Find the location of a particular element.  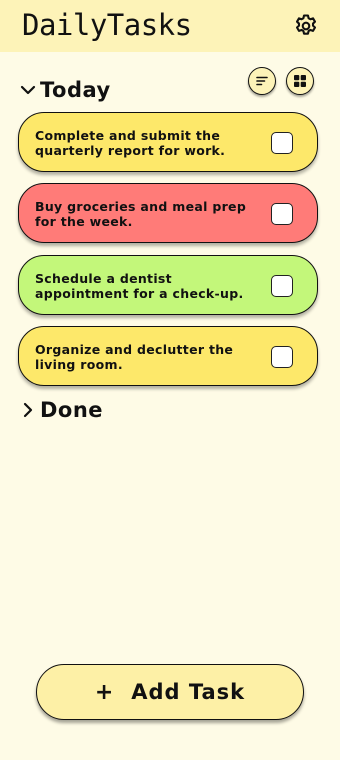

chevron-down-icon is located at coordinates (28, 90).